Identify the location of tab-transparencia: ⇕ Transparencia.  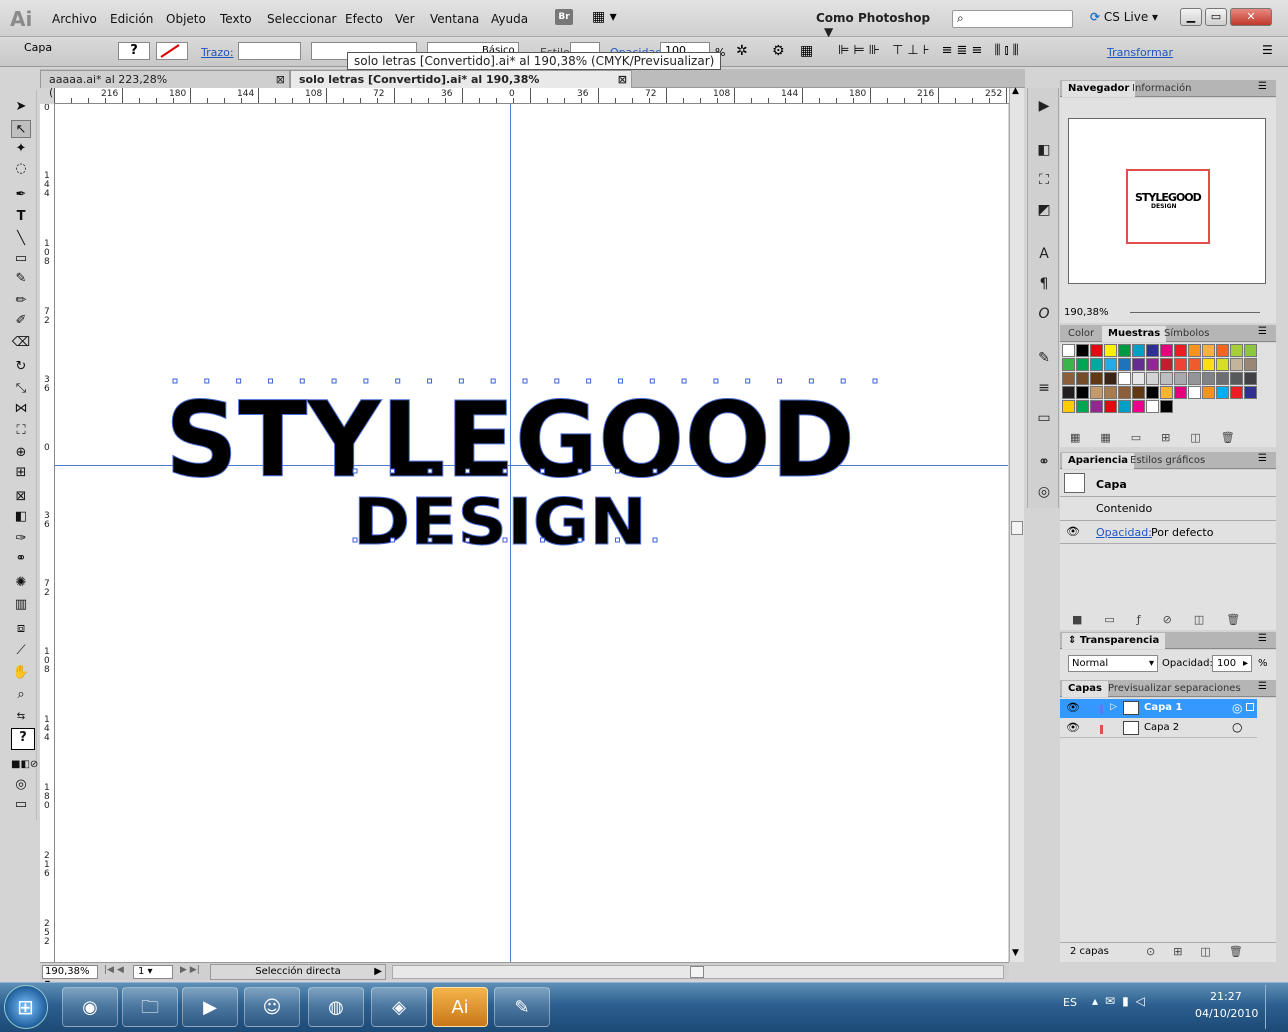
(1114, 641).